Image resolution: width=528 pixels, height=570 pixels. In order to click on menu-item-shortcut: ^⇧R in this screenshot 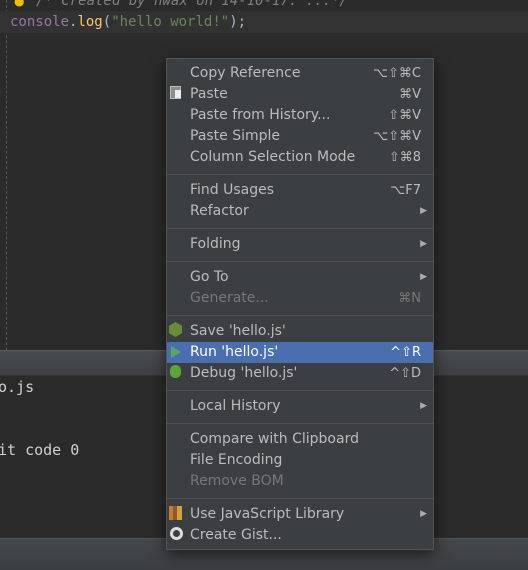, I will do `click(405, 352)`.